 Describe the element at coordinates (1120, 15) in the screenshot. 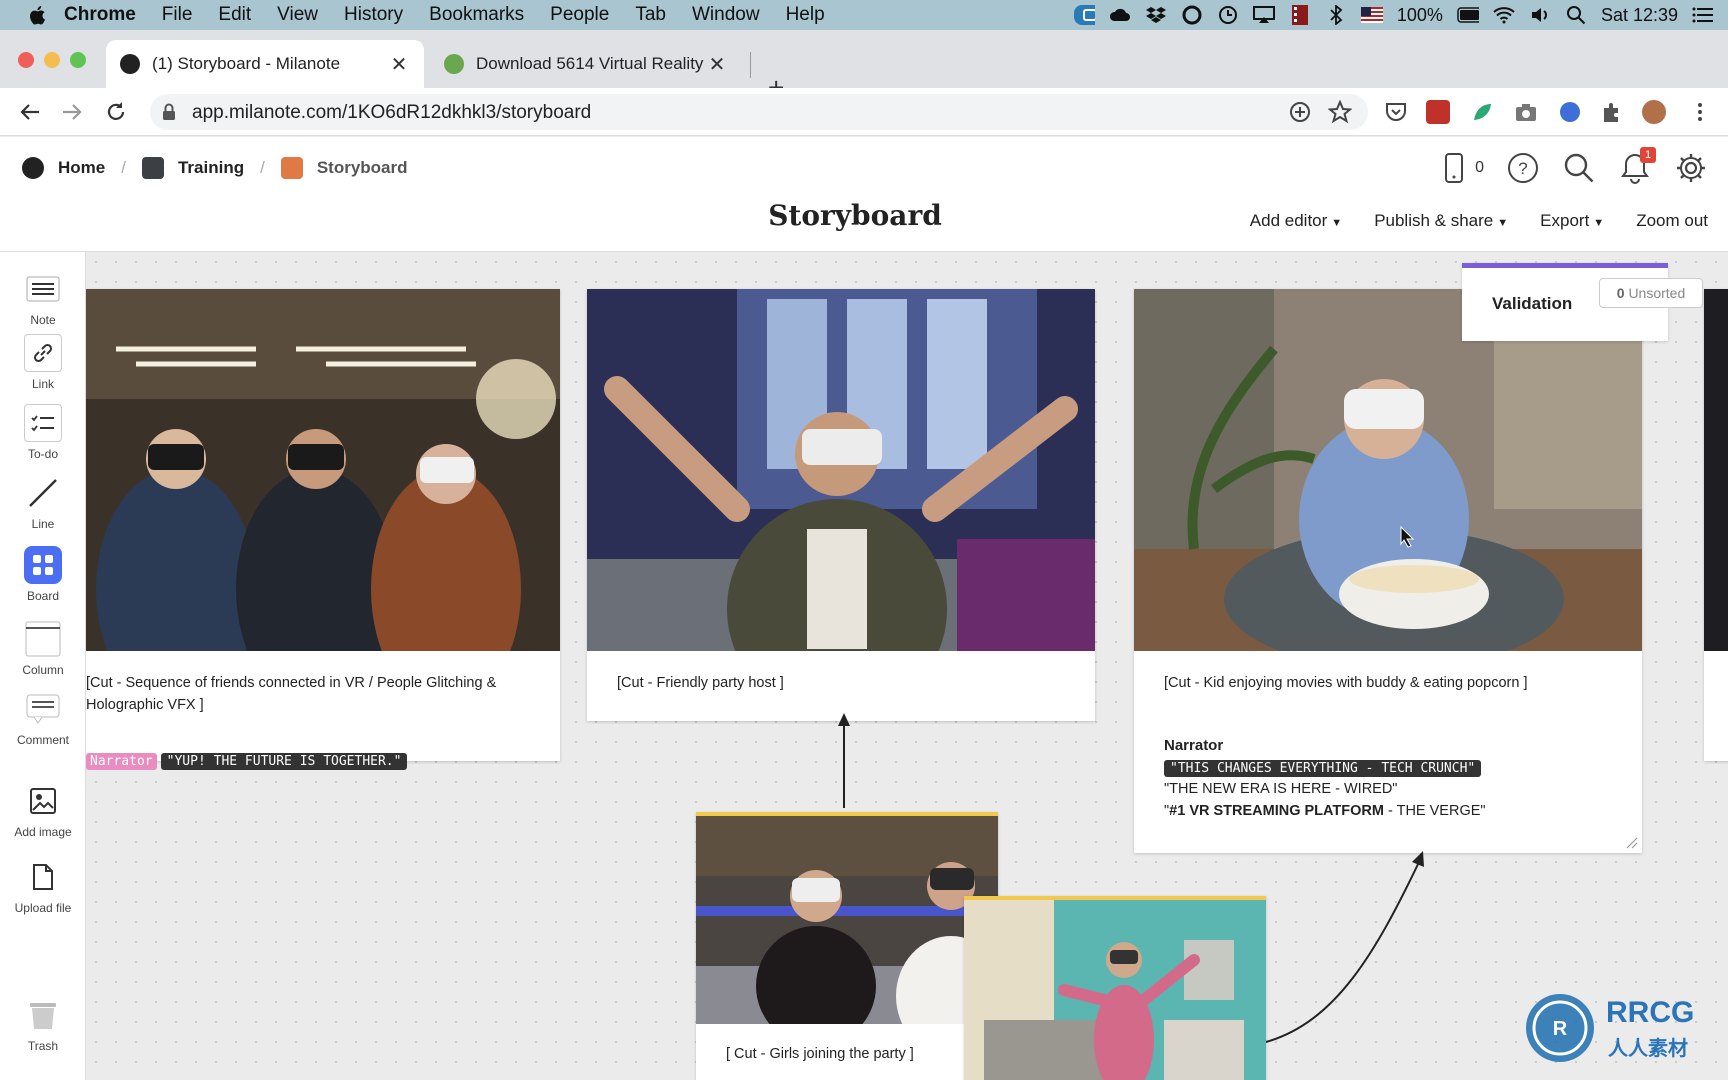

I see `cloud-icon` at that location.